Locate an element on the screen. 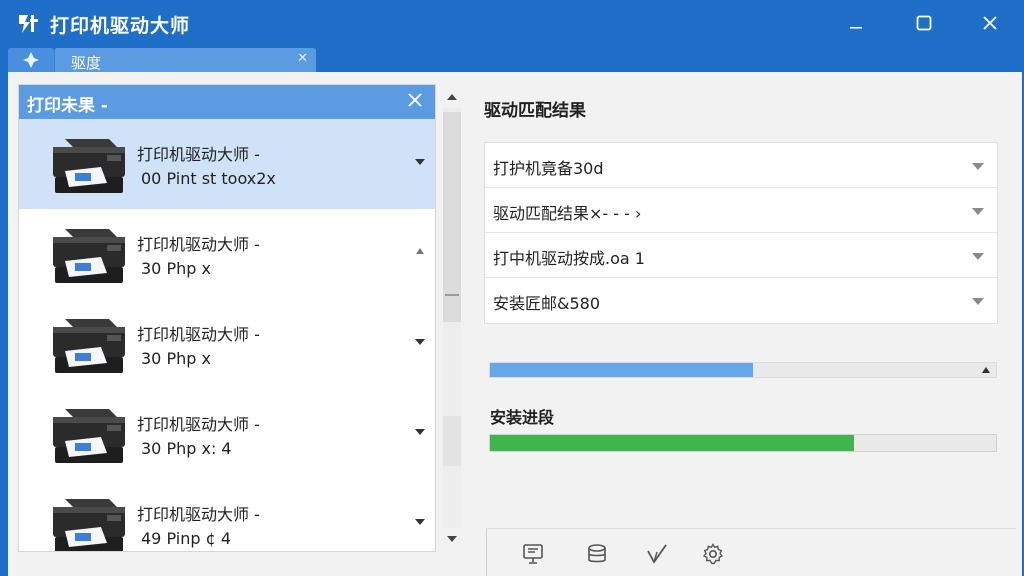 The image size is (1024, 576). match-progress-fill is located at coordinates (622, 370).